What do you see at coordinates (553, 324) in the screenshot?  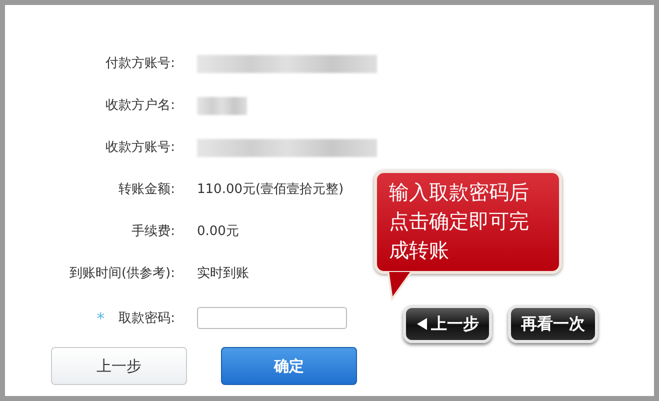 I see `replay-button: 再看一次` at bounding box center [553, 324].